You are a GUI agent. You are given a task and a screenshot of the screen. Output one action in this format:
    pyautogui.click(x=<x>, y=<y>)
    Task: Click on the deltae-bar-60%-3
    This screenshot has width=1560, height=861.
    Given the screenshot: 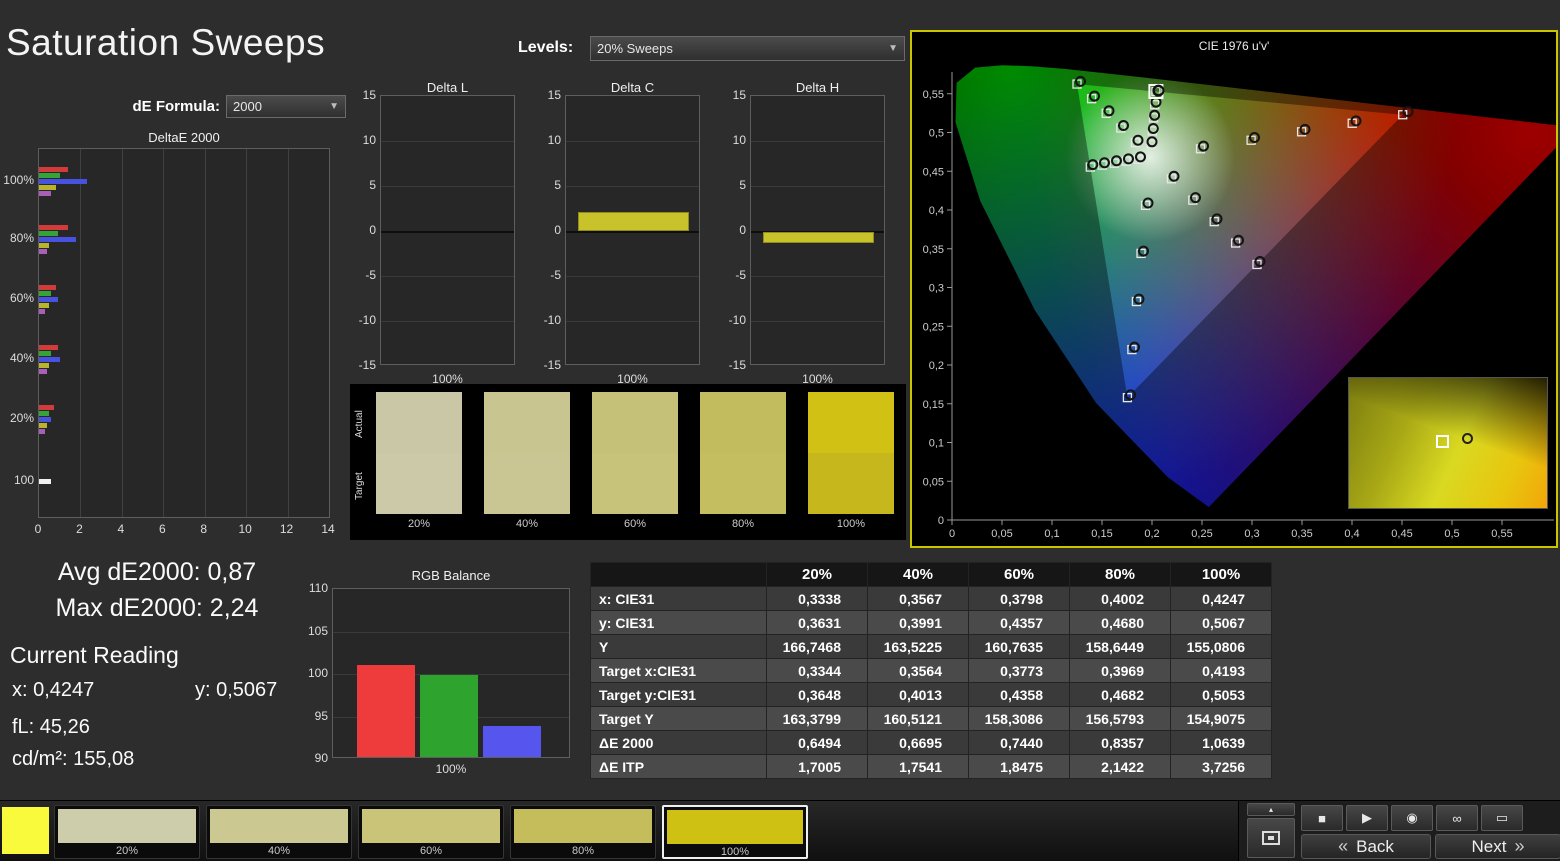 What is the action you would take?
    pyautogui.click(x=44, y=305)
    